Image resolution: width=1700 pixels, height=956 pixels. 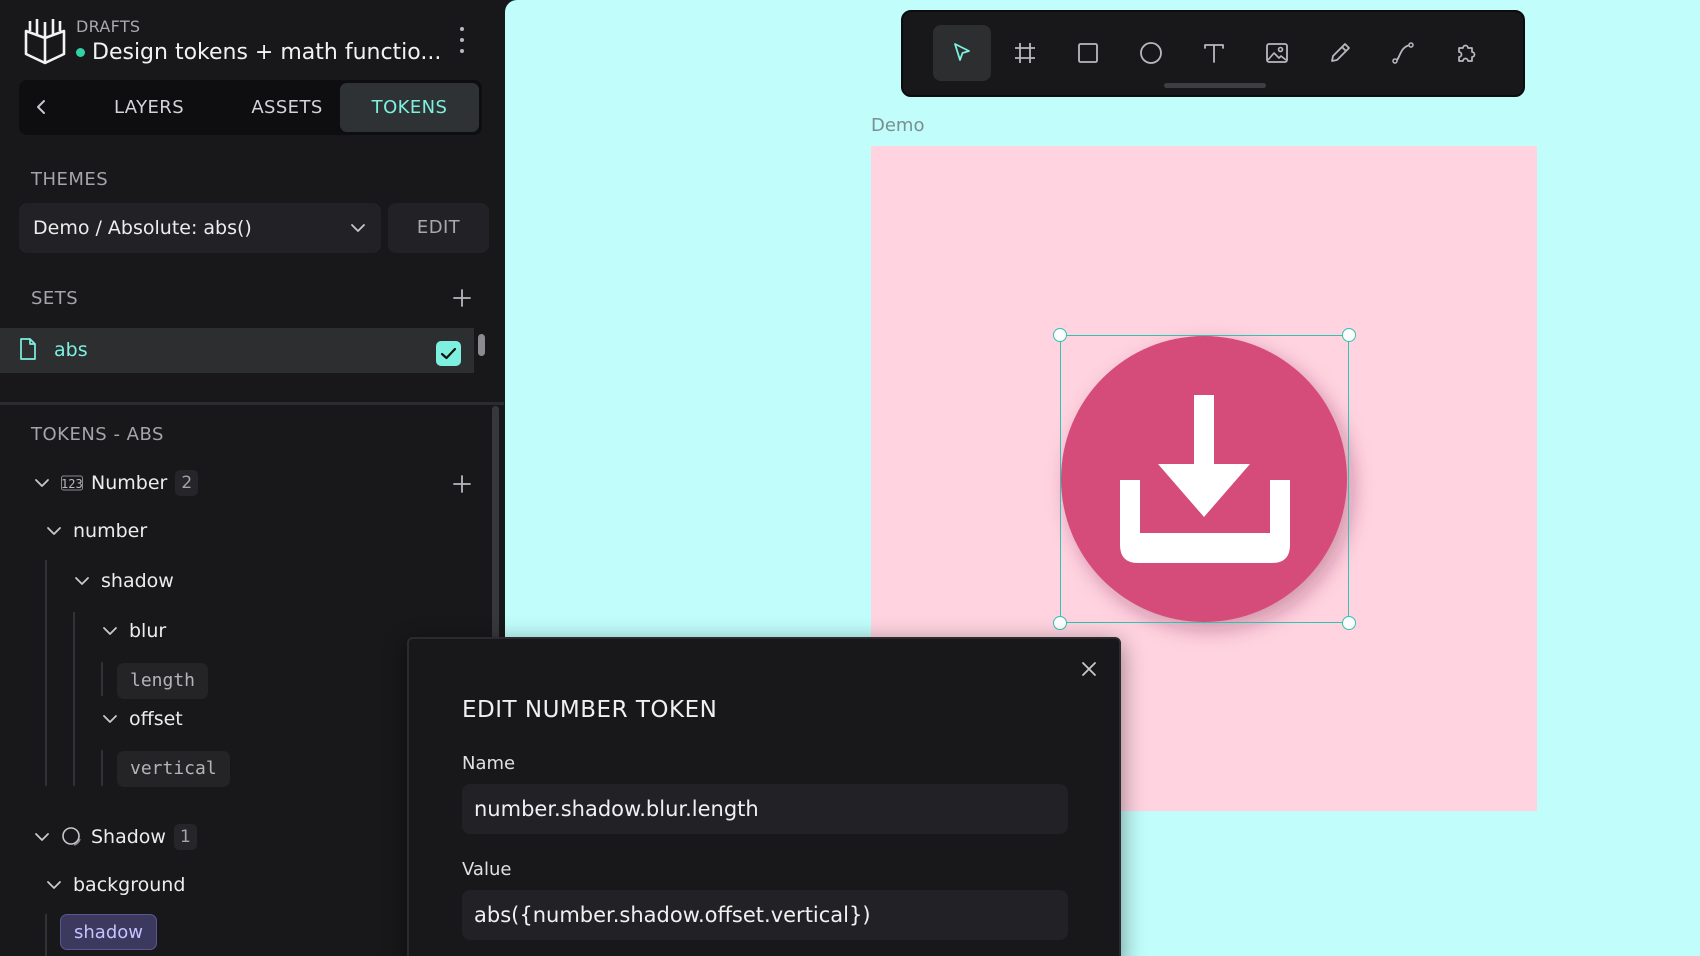 I want to click on tool-ellipse, so click(x=1151, y=53).